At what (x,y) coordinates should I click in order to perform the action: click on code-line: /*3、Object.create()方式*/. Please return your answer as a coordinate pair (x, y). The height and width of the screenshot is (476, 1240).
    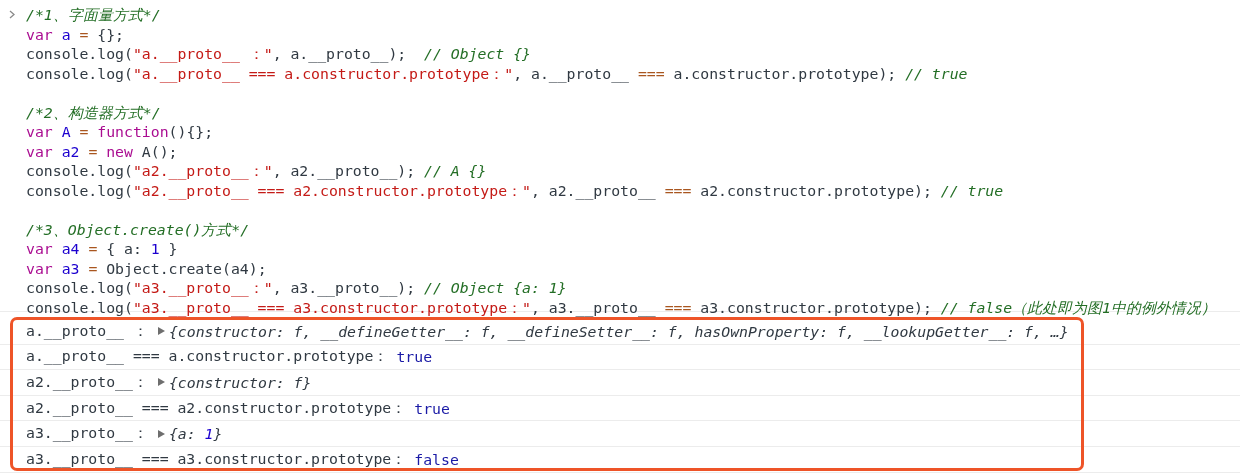
    Looking at the image, I should click on (138, 229).